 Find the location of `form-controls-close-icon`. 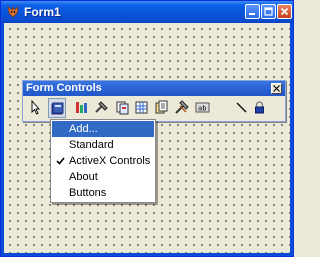

form-controls-close-icon is located at coordinates (276, 88).